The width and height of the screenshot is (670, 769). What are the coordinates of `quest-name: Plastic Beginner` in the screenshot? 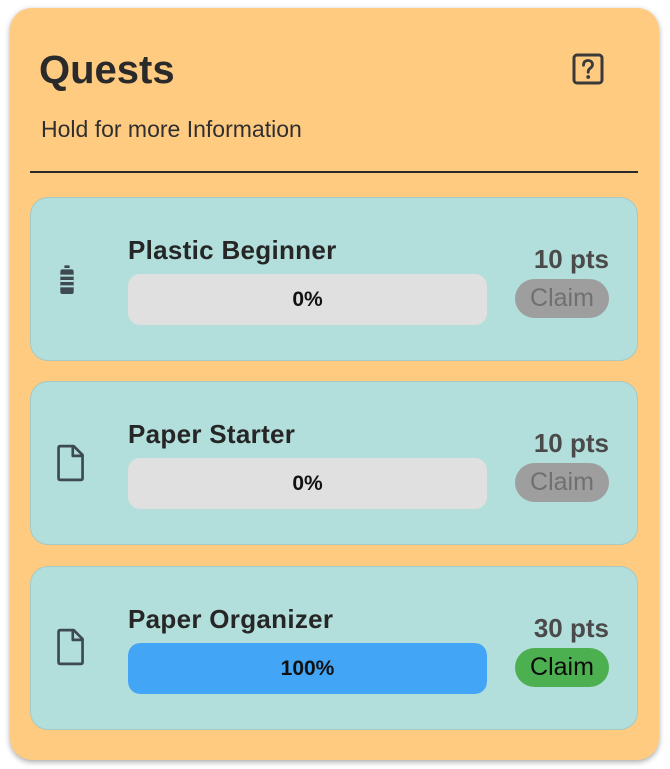 It's located at (232, 250).